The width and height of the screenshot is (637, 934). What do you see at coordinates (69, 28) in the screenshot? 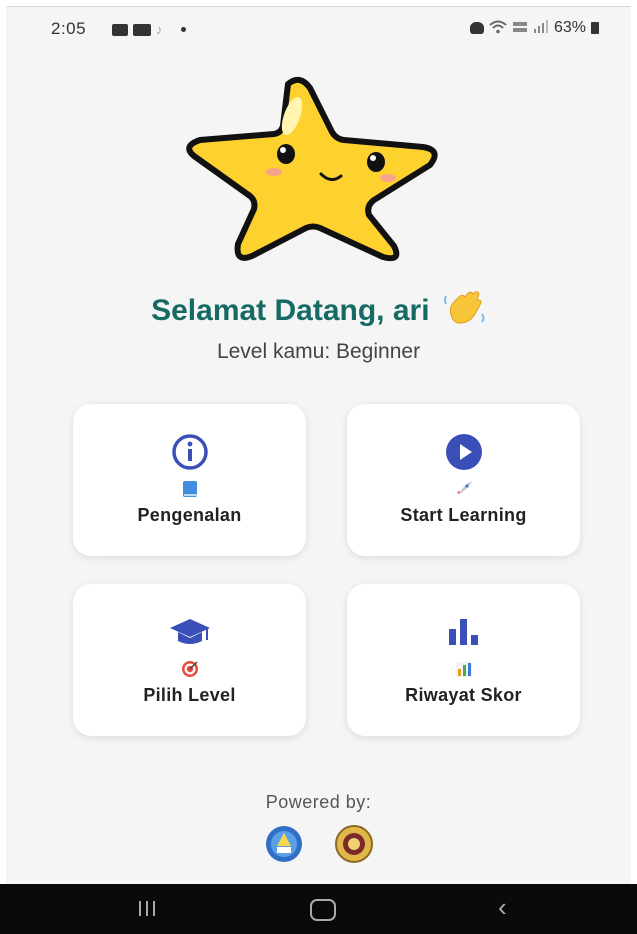
I see `status-time: 2:05` at bounding box center [69, 28].